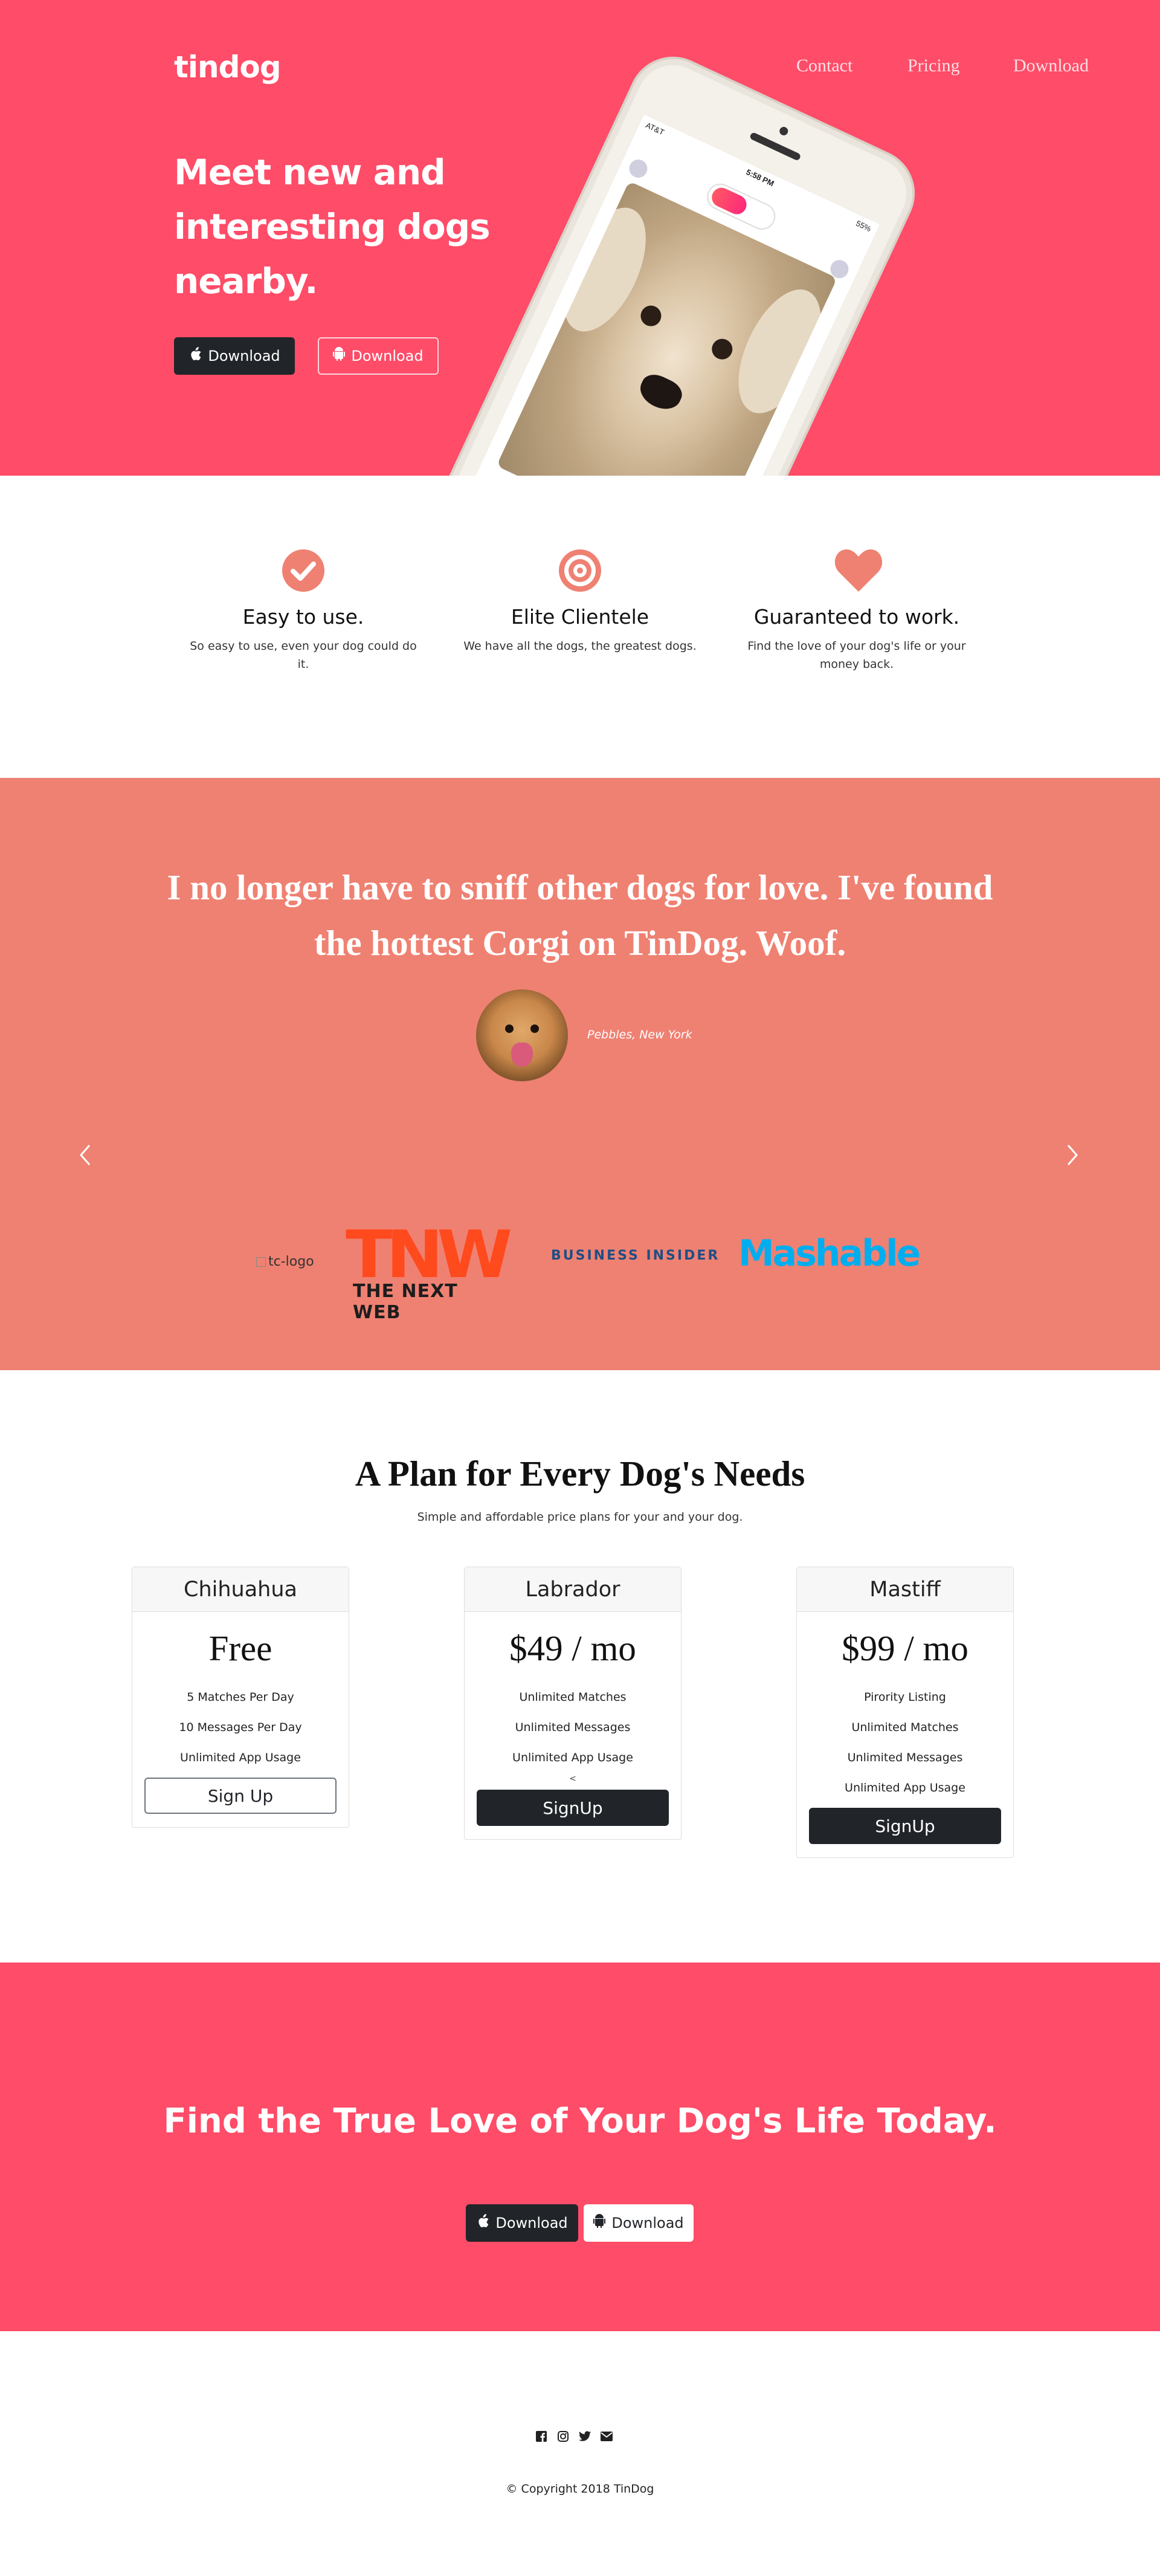 The width and height of the screenshot is (1160, 2576). I want to click on check-circle-icon, so click(303, 570).